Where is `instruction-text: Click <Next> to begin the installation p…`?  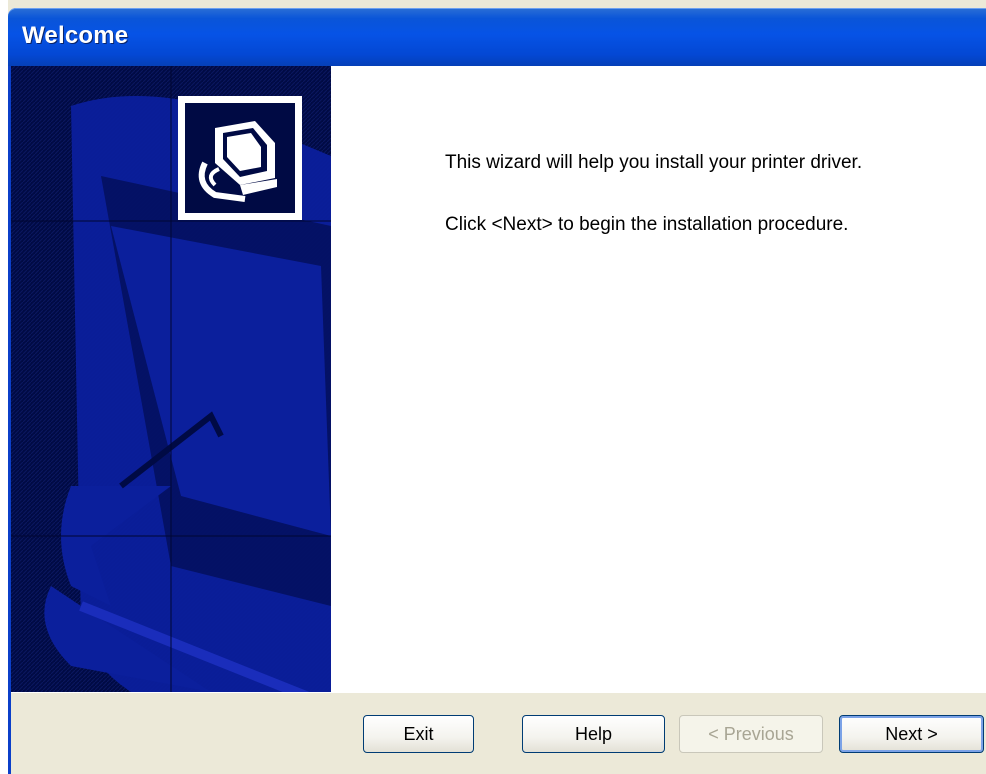
instruction-text: Click <Next> to begin the installation p… is located at coordinates (647, 224).